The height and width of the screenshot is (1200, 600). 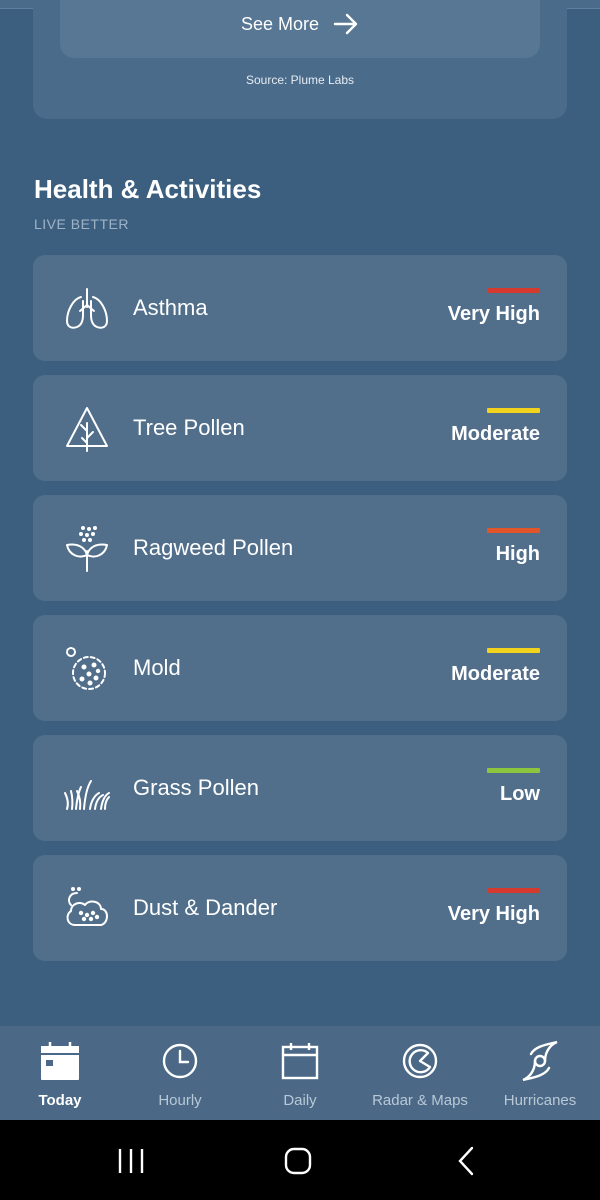 I want to click on section-subtitle: LIVE BETTER, so click(x=81, y=224).